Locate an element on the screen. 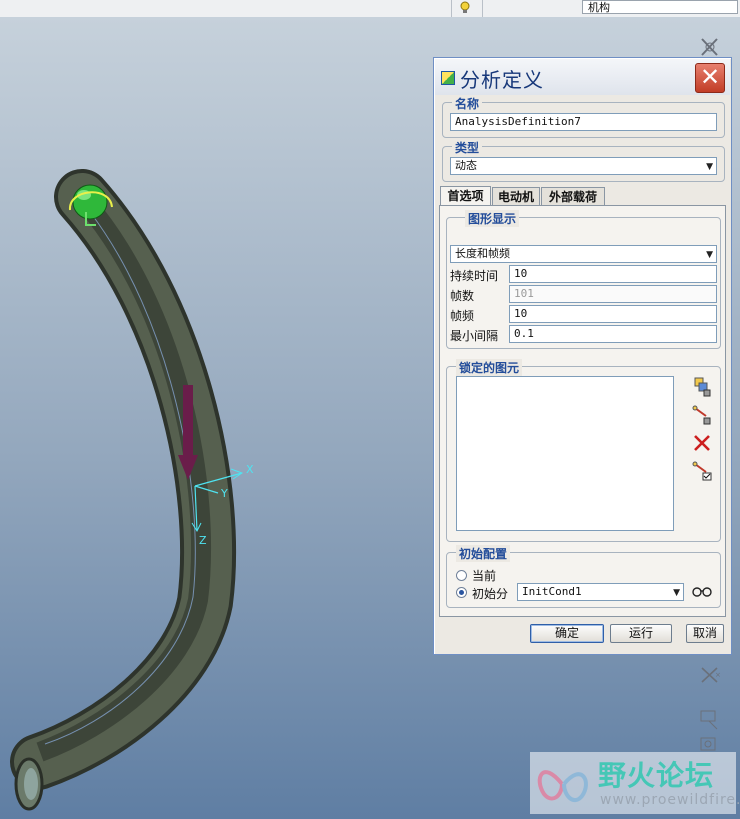 This screenshot has width=740, height=819. initial-config-label: 初始配置 is located at coordinates (483, 553).